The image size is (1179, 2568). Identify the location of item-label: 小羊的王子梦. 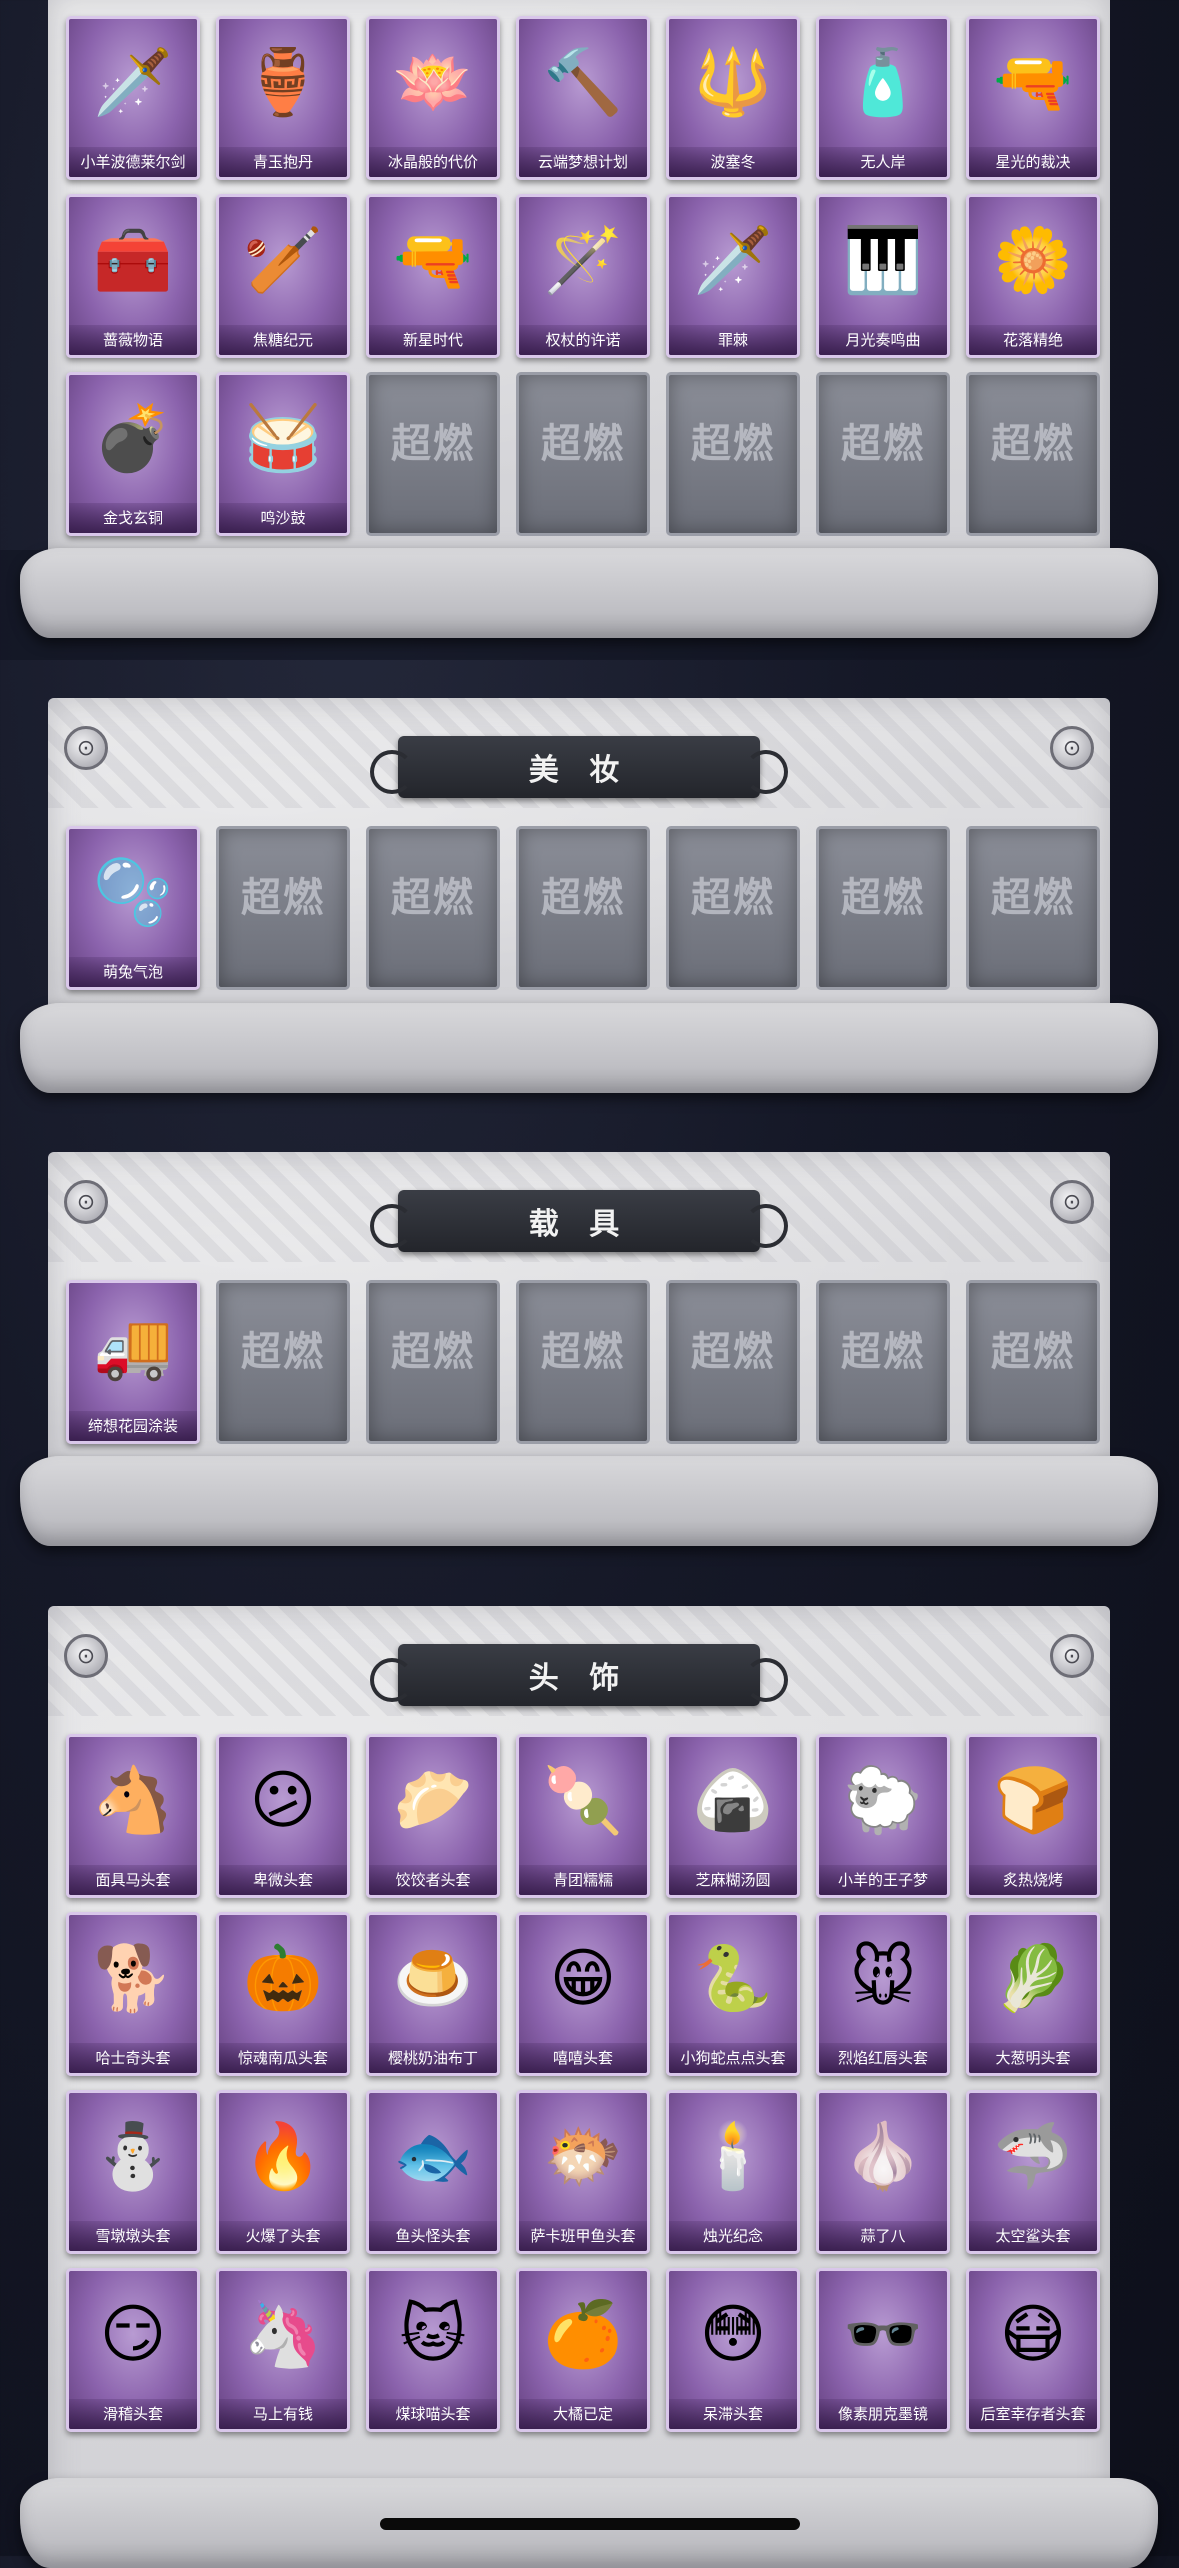
(883, 1880).